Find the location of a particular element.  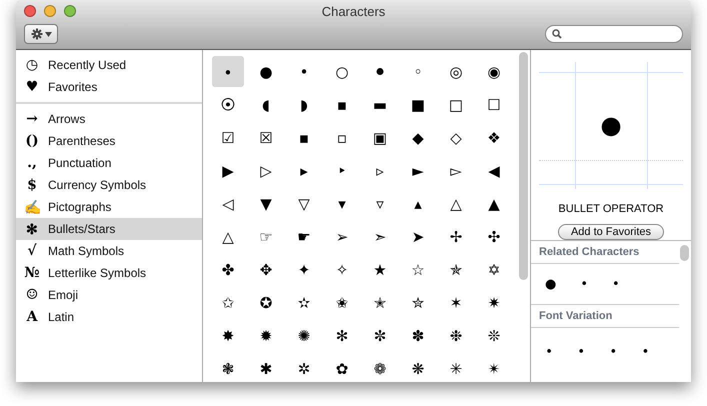

character-cell: ✩ is located at coordinates (228, 302).